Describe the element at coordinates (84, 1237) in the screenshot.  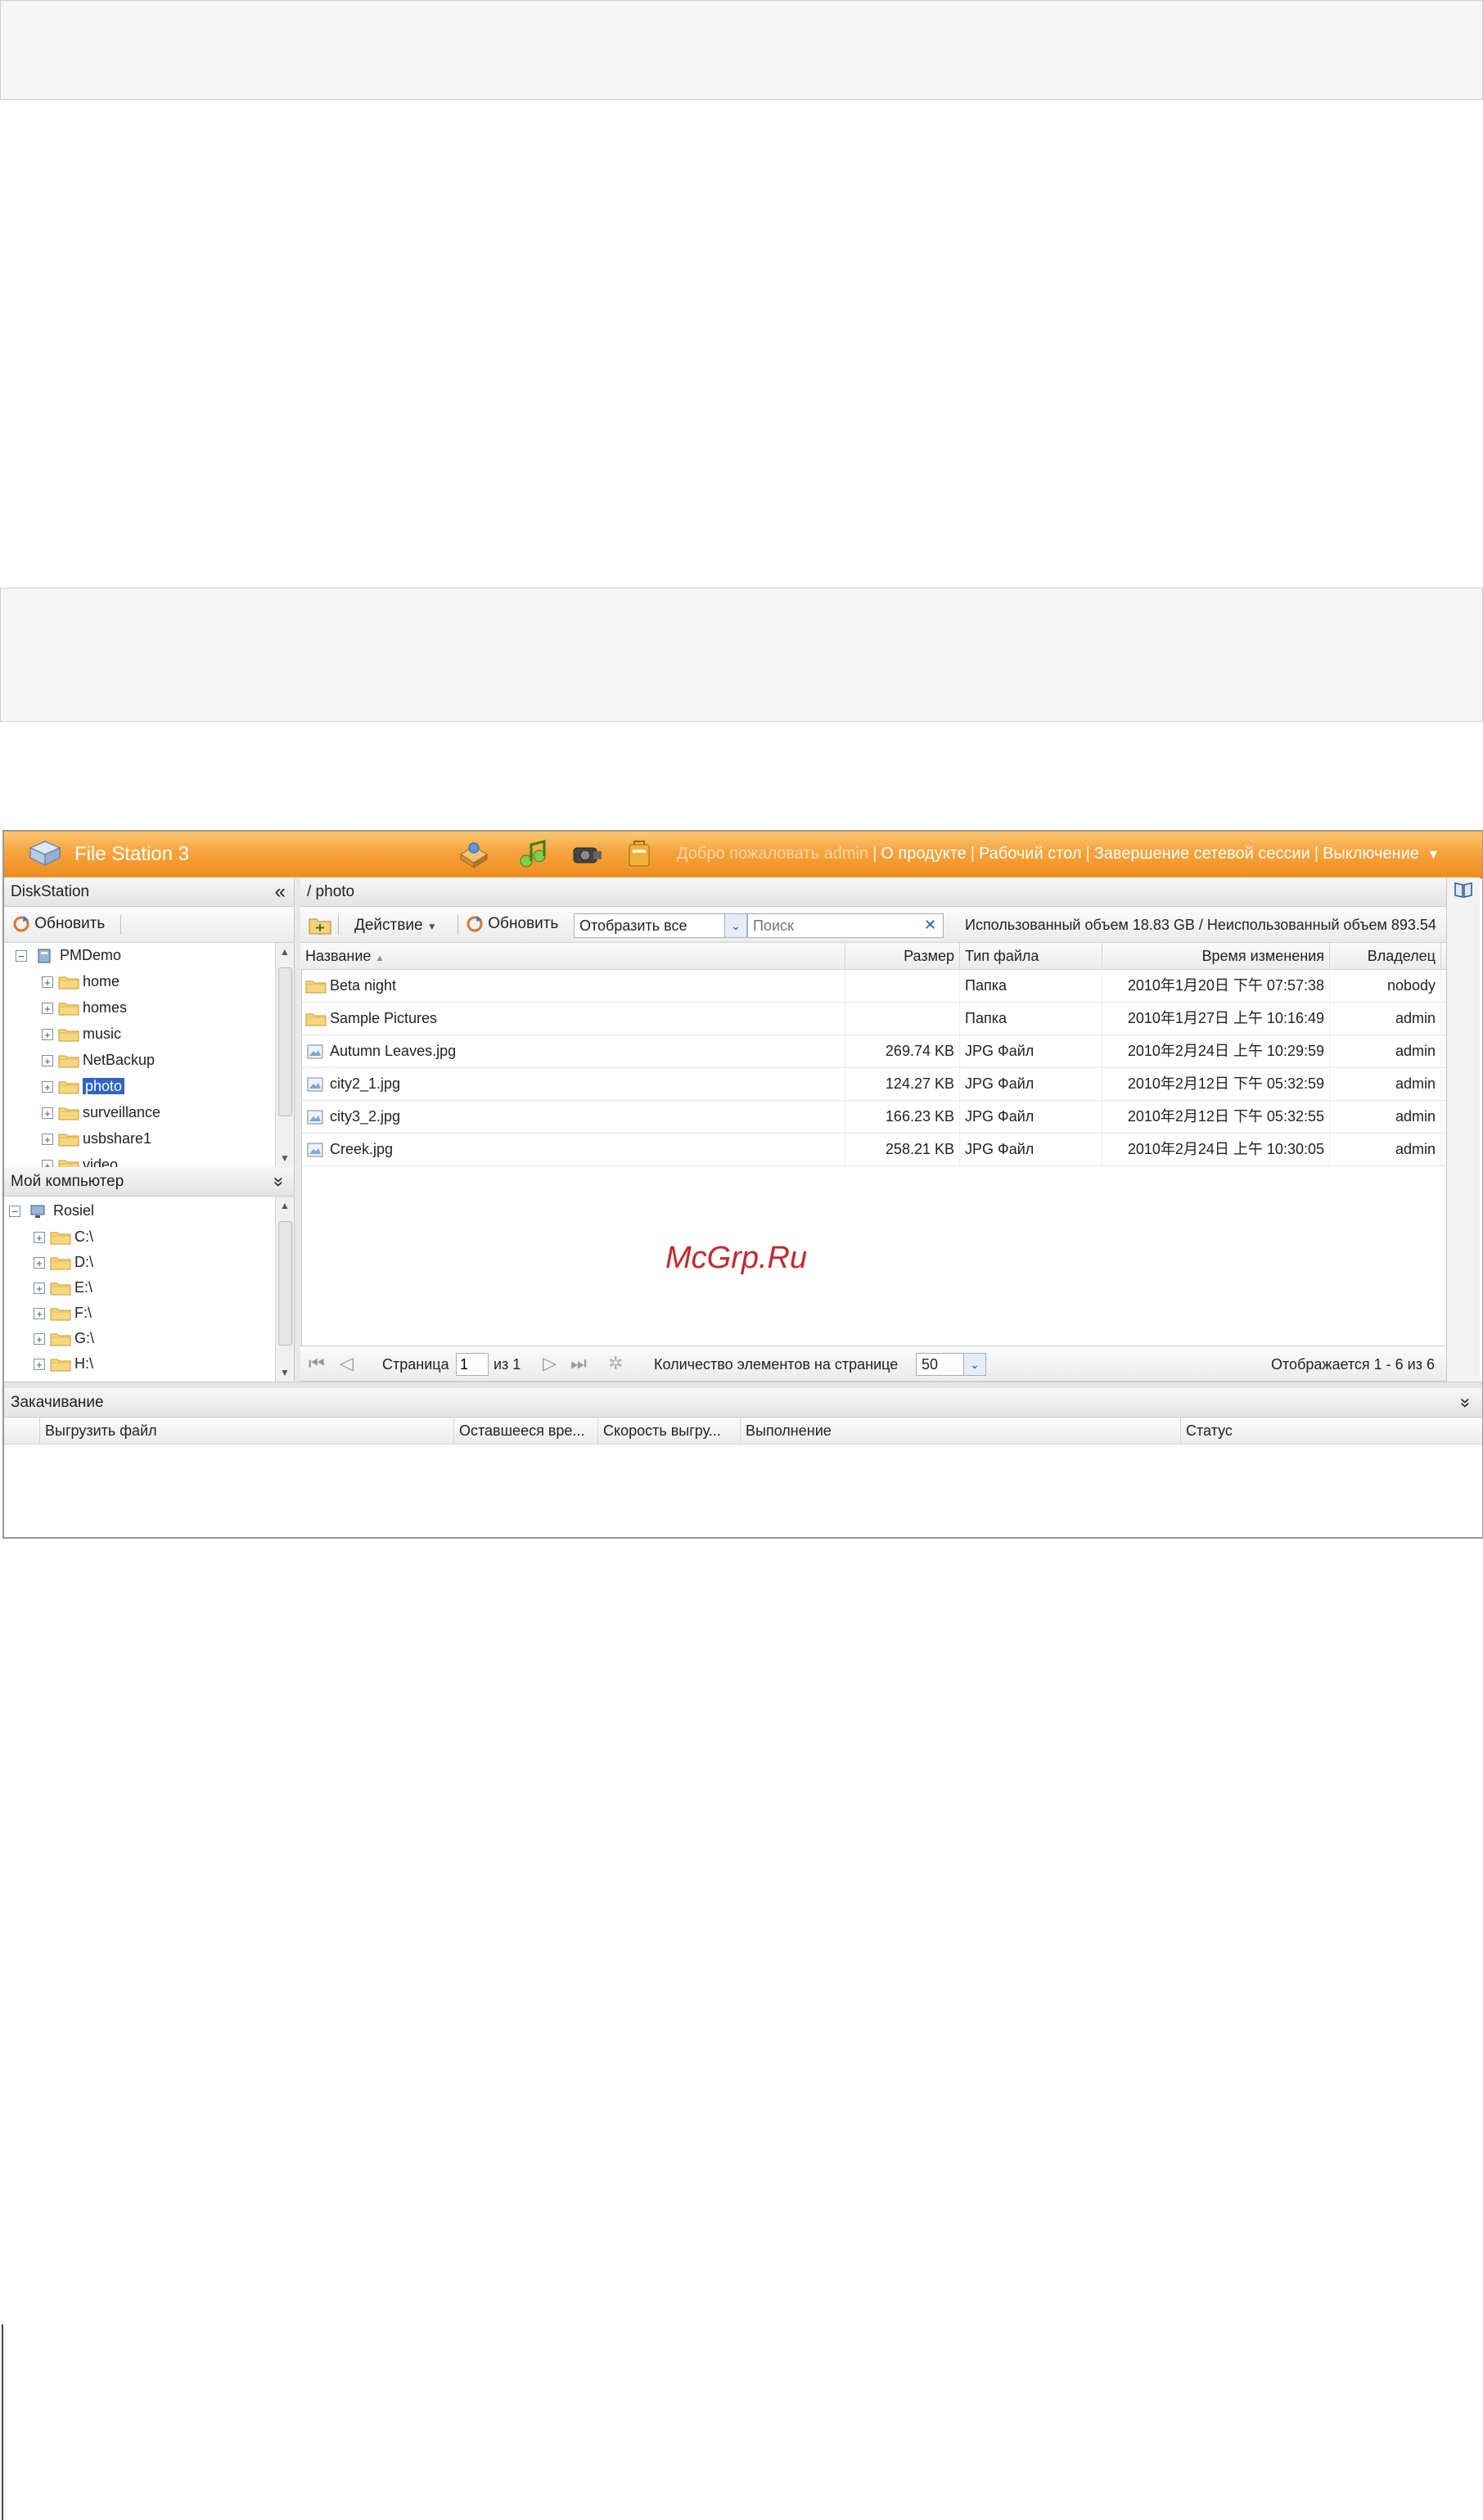
I see `drive-label: C:\` at that location.